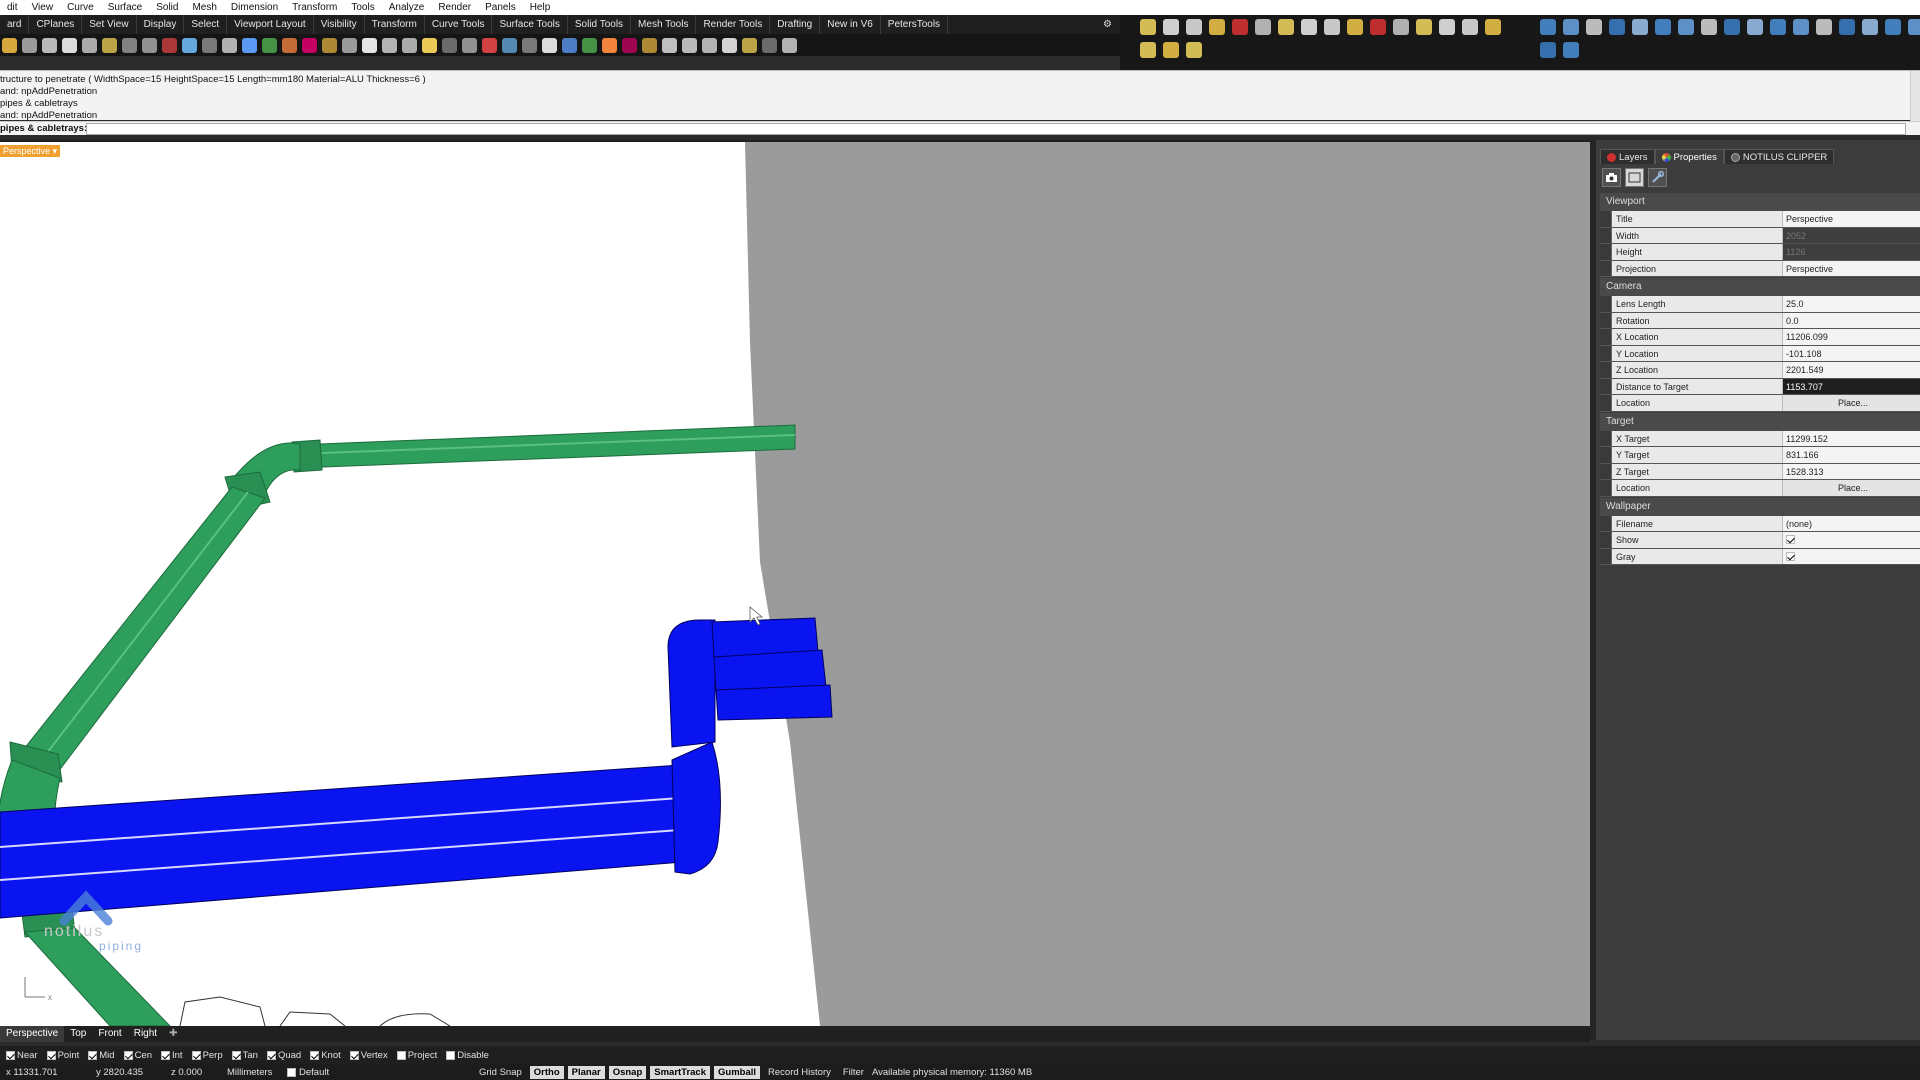 The height and width of the screenshot is (1080, 1920). Describe the element at coordinates (173, 1034) in the screenshot. I see `add-view-icon: ✚` at that location.